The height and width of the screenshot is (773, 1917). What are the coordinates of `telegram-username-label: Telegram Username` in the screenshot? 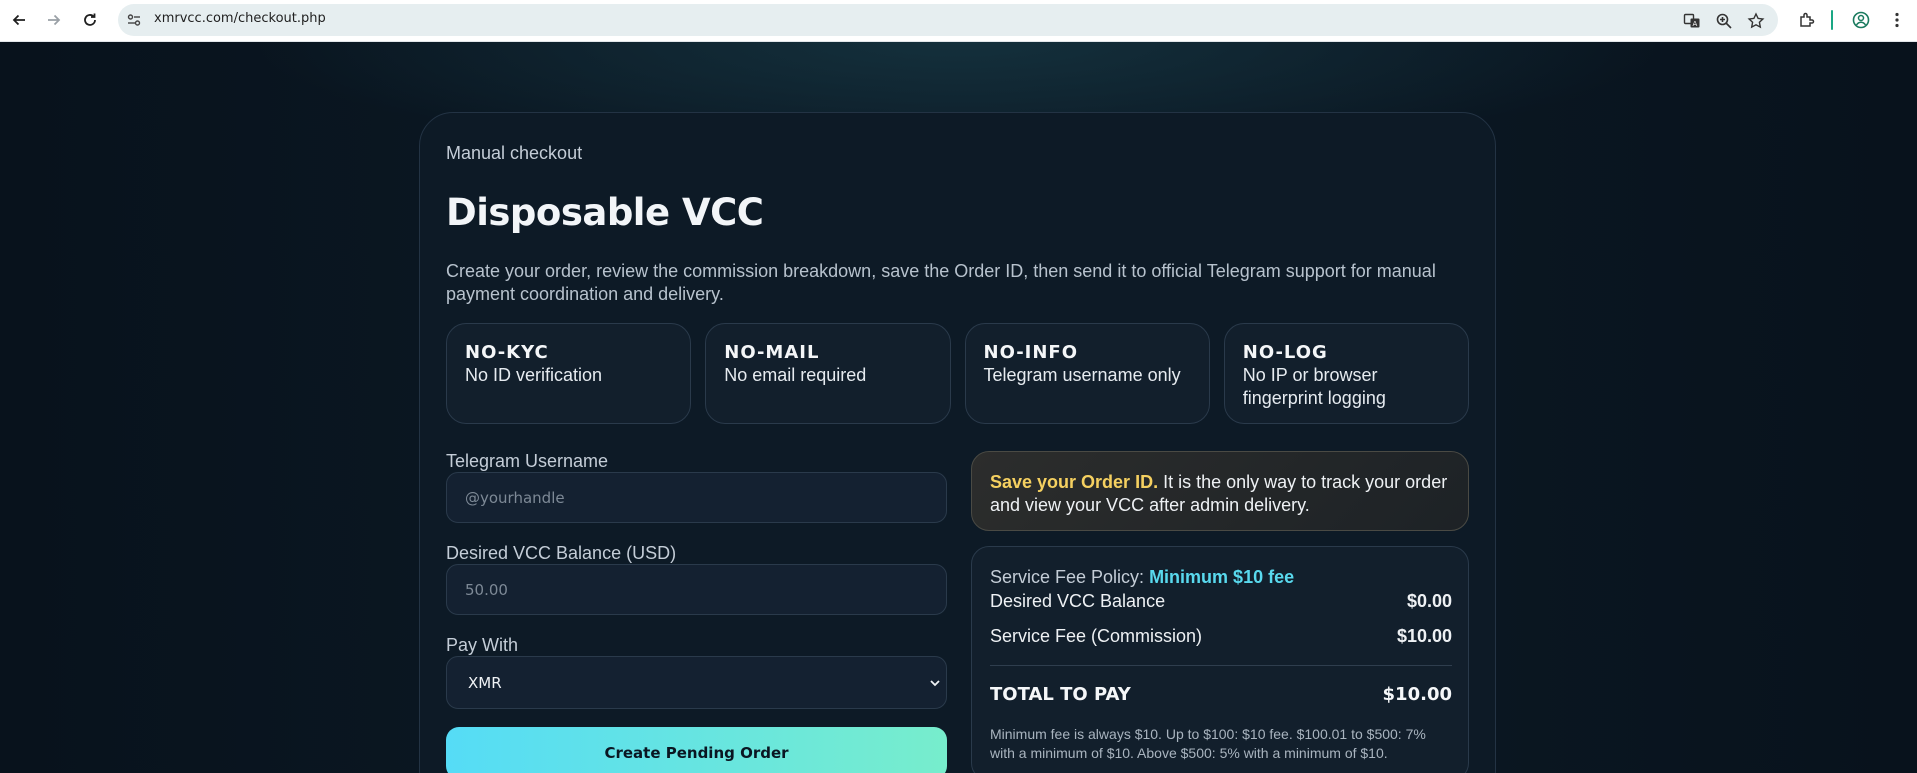 It's located at (527, 461).